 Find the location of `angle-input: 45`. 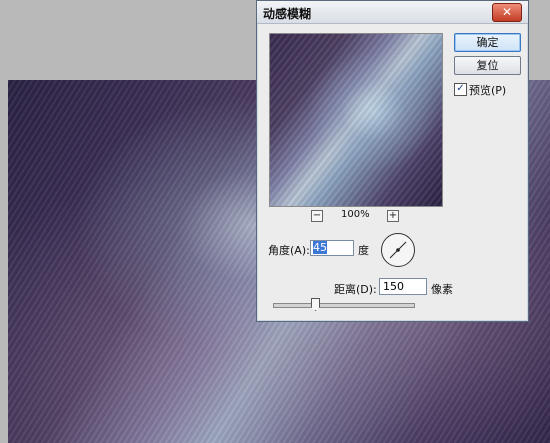

angle-input: 45 is located at coordinates (332, 248).